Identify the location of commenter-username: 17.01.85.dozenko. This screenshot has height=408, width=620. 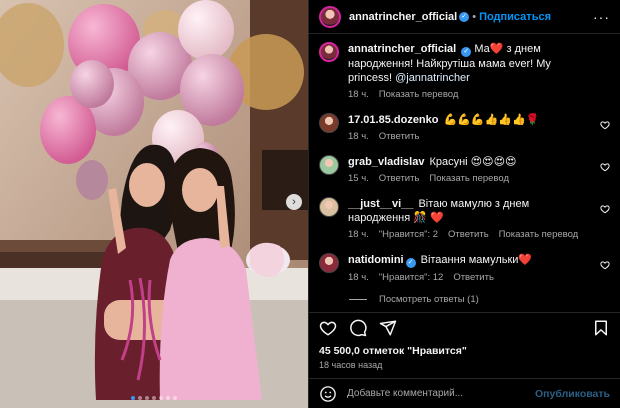
(393, 120).